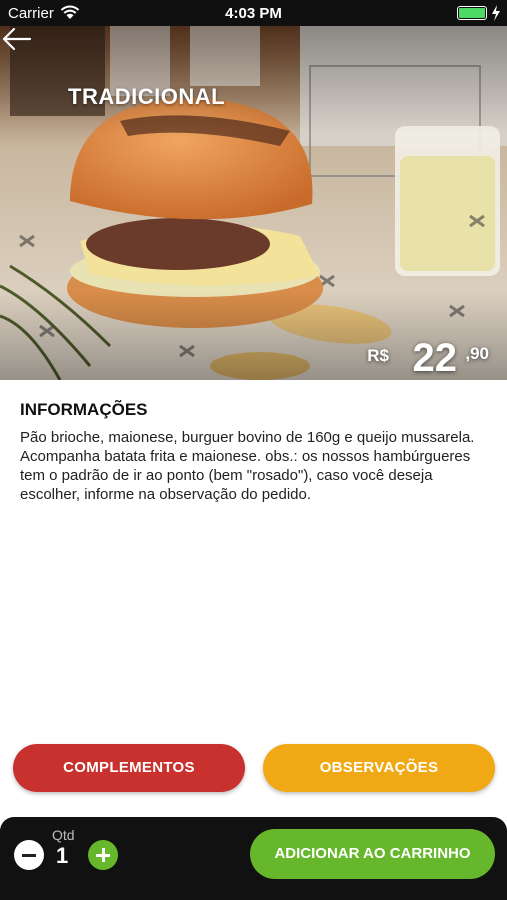 This screenshot has height=900, width=507. What do you see at coordinates (129, 768) in the screenshot?
I see `complementos-button: COMPLEMENTOS` at bounding box center [129, 768].